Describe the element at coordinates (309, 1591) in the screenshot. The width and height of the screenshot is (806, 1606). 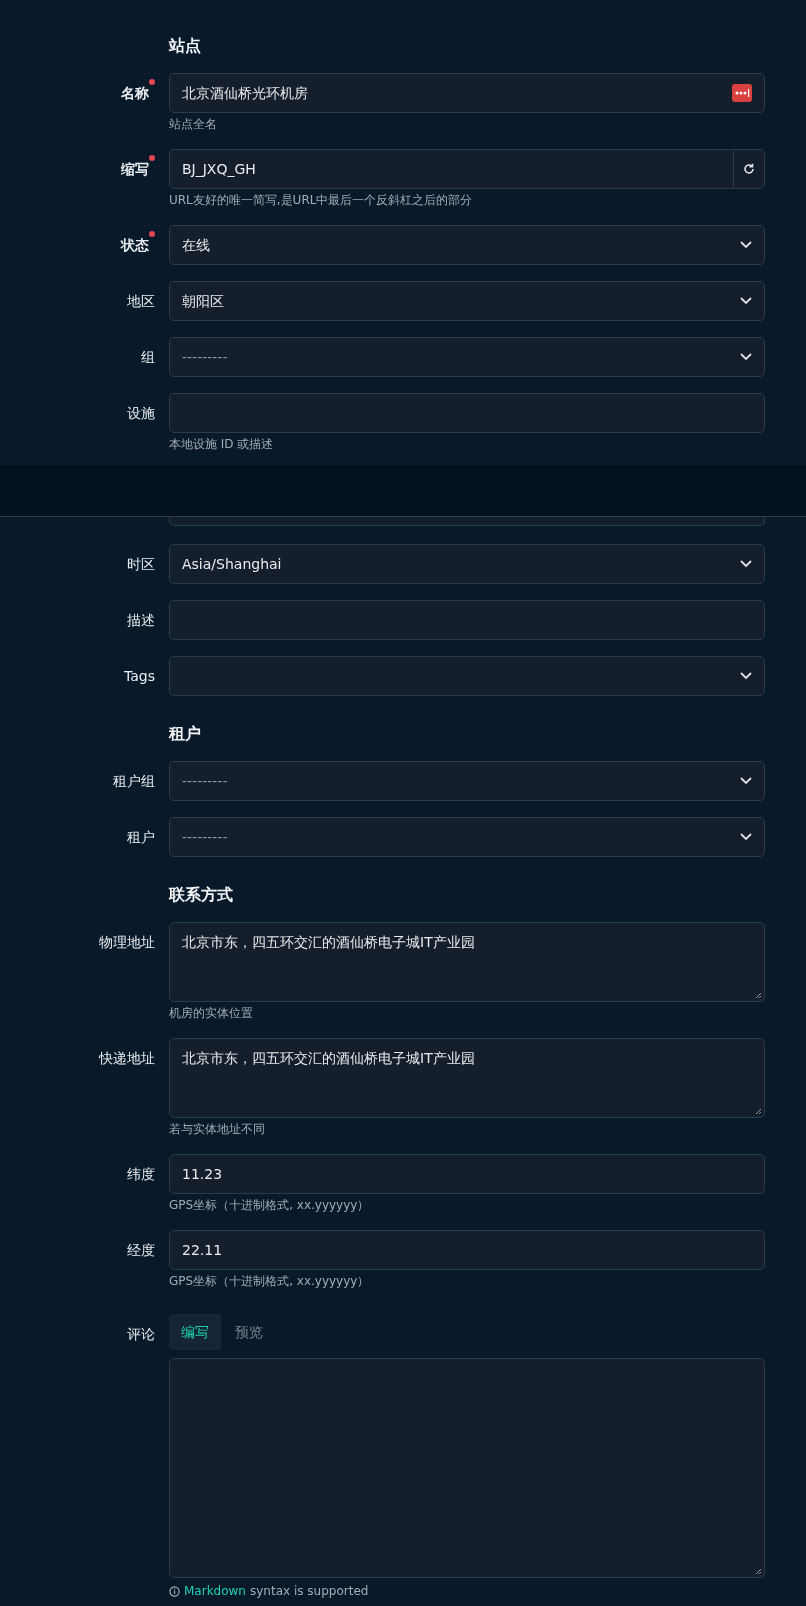
I see `hint-text: syntax is supported` at that location.